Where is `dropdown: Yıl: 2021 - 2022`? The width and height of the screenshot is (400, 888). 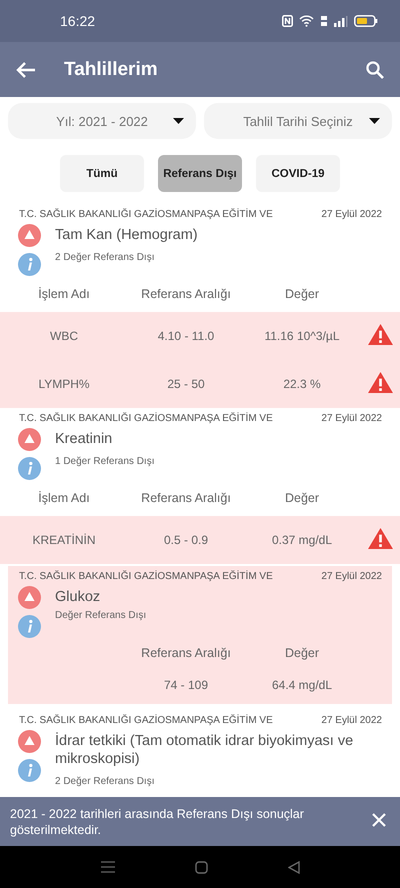
dropdown: Yıl: 2021 - 2022 is located at coordinates (102, 121).